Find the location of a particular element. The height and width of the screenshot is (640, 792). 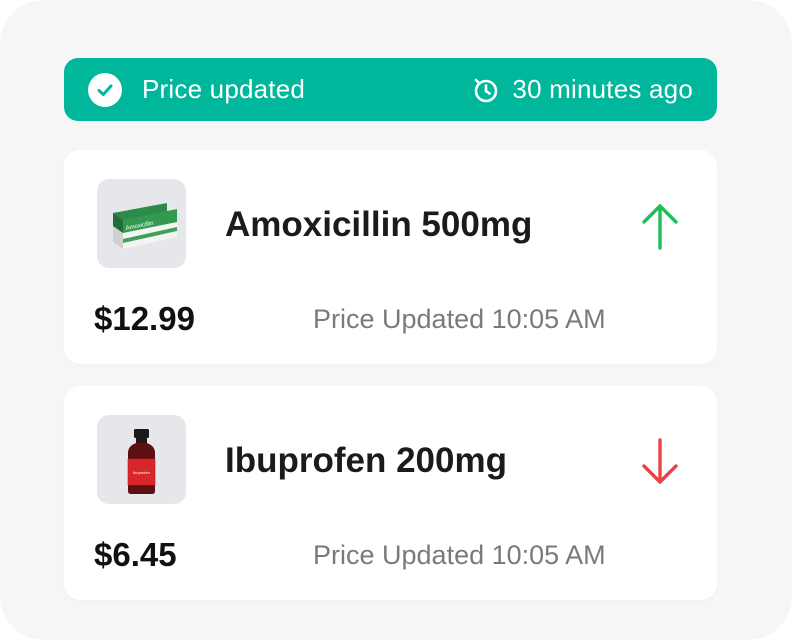

price-updated-banner: Price updated 30 minutes ago is located at coordinates (390, 89).